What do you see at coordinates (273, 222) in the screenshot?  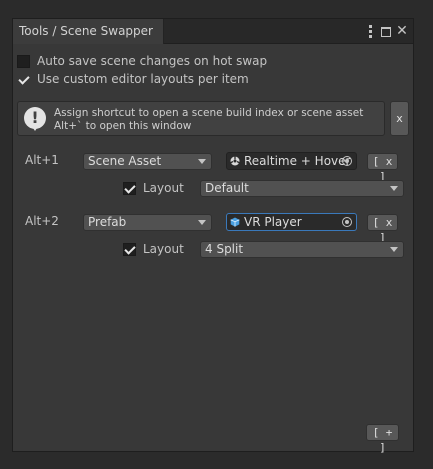 I see `object-field-value: VR Player` at bounding box center [273, 222].